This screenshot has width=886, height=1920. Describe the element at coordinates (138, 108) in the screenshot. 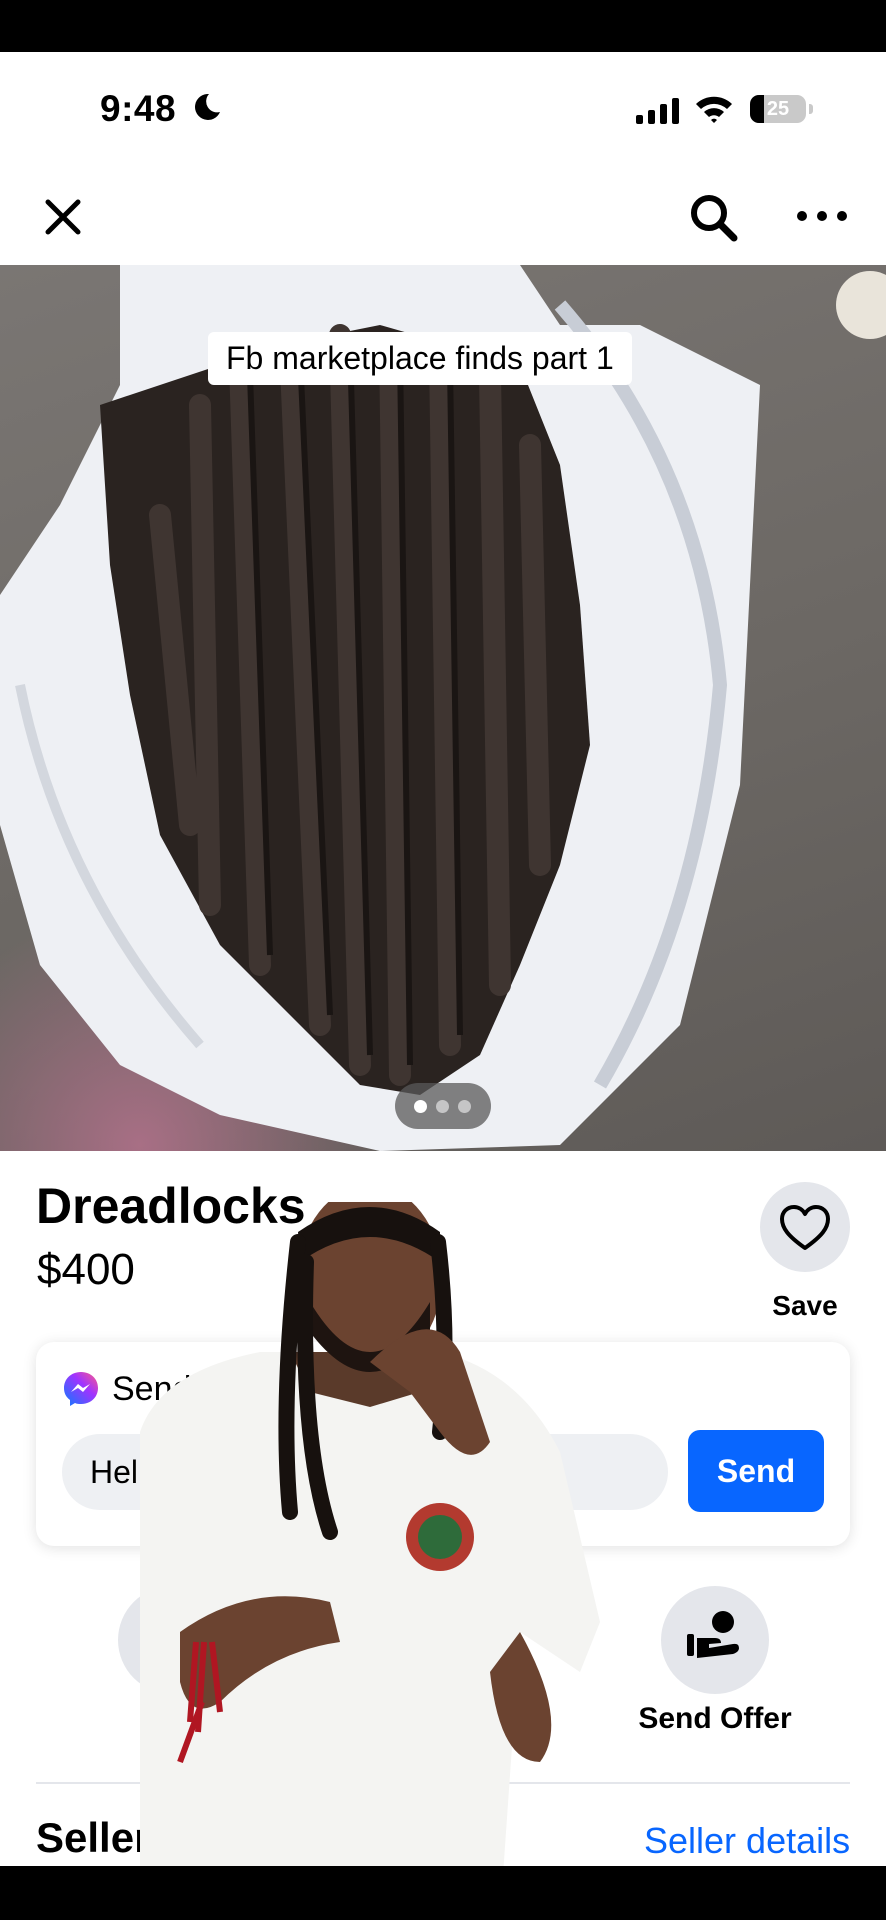

I see `status-time: 9:48` at that location.